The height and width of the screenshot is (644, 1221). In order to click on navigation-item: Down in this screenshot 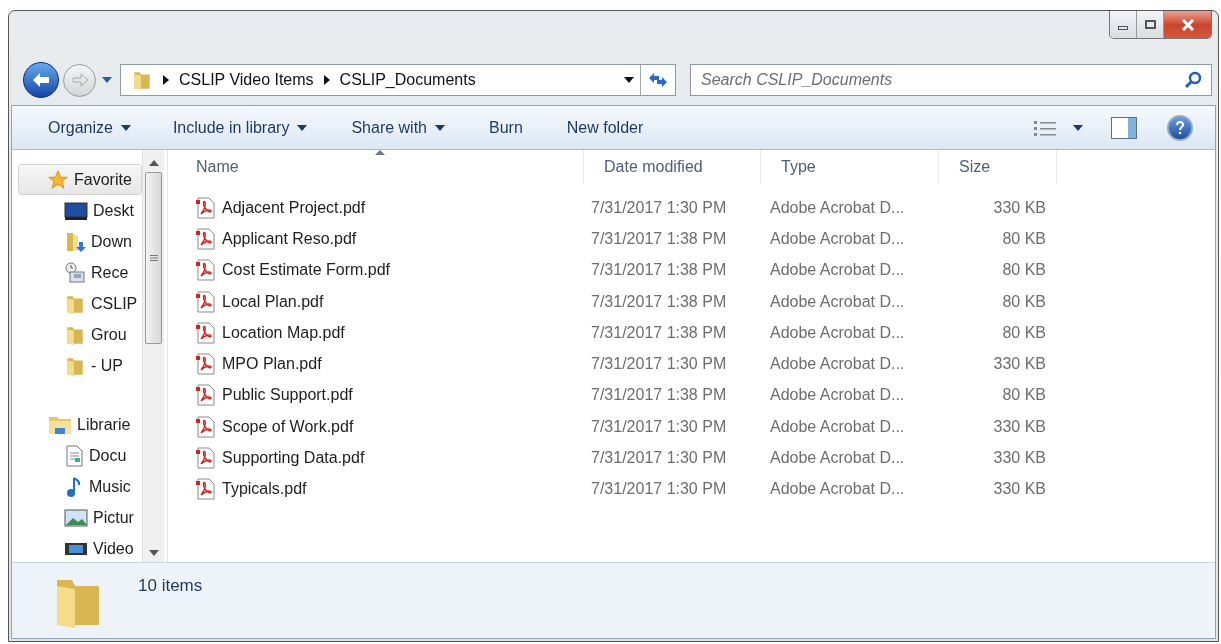, I will do `click(81, 241)`.